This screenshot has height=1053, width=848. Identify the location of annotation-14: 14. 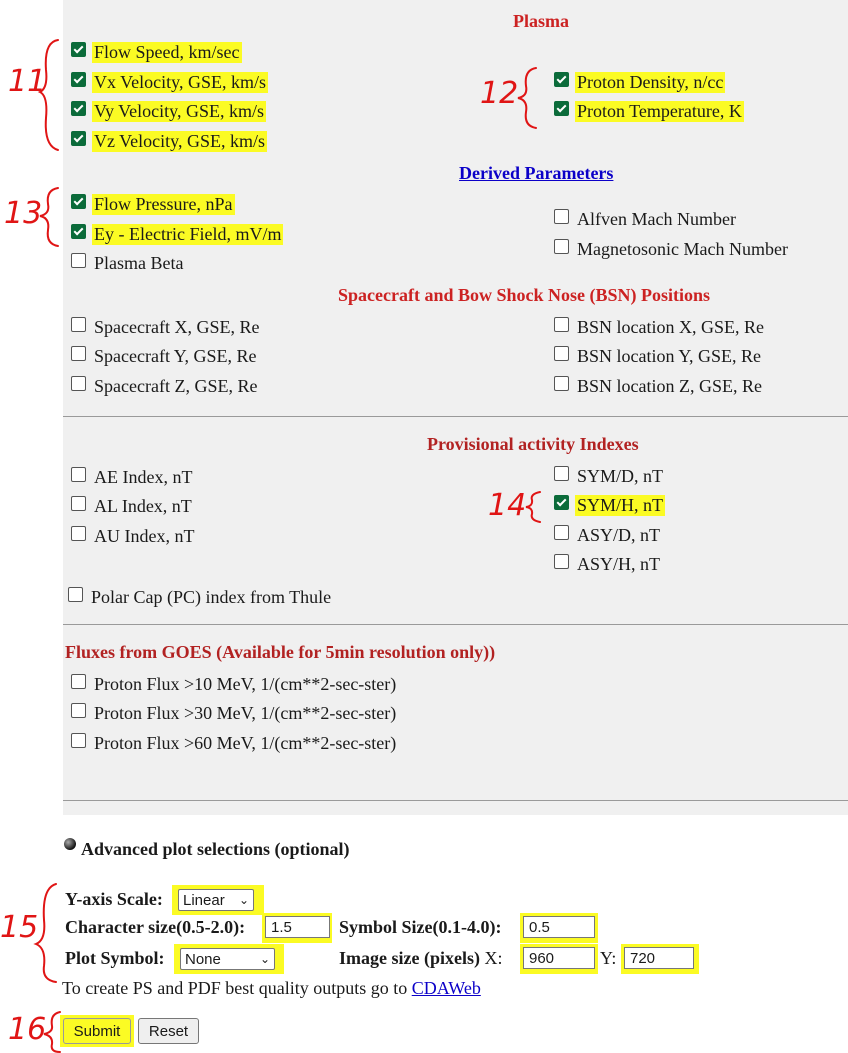
(507, 505).